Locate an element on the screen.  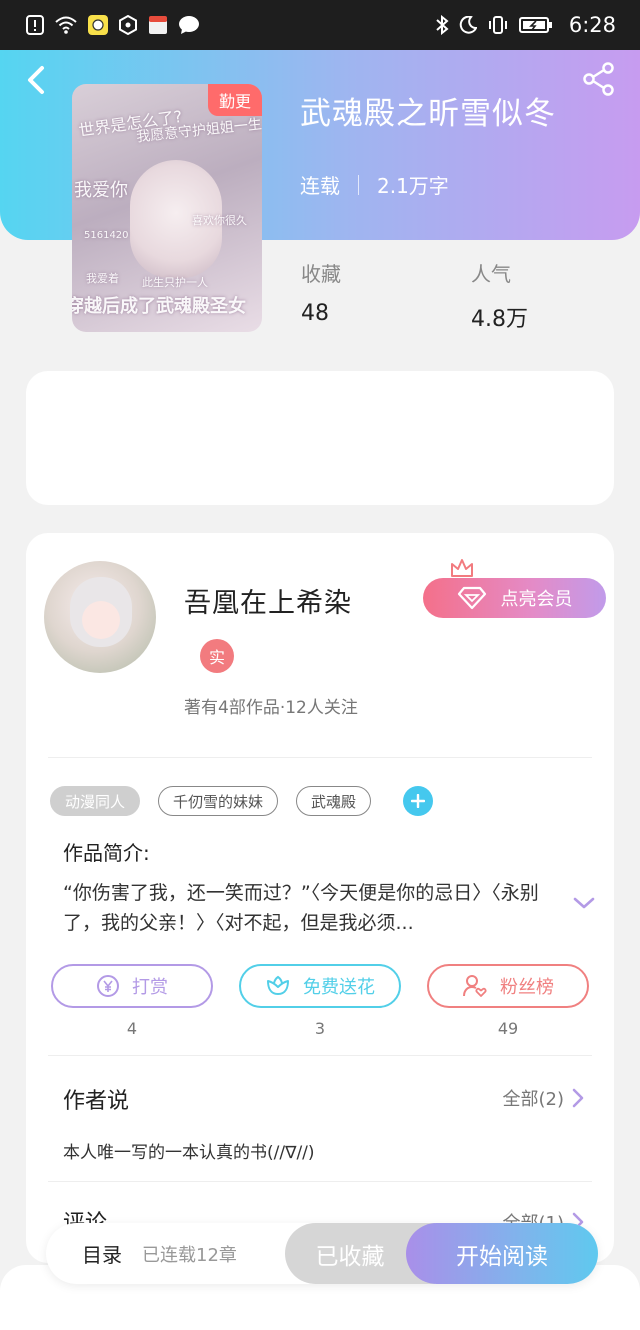
author-name: 吾凰在上希染 is located at coordinates (268, 600).